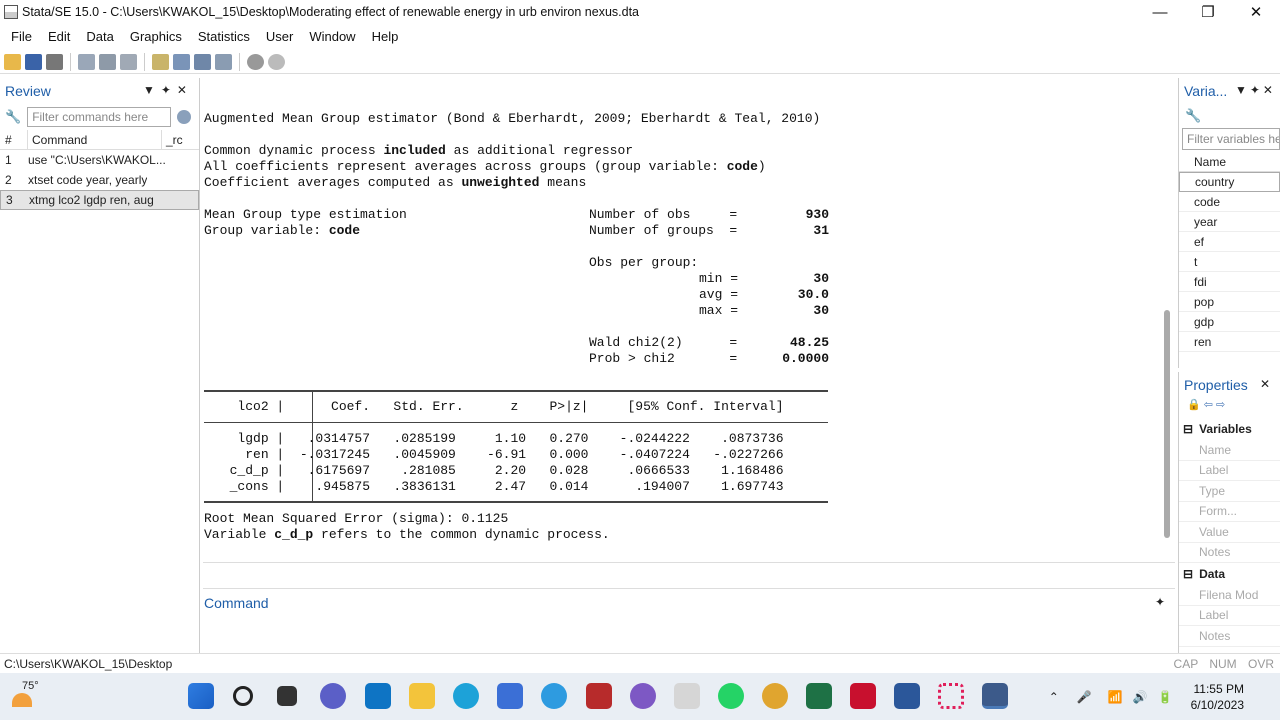 The image size is (1280, 720). I want to click on menu-user: User, so click(279, 36).